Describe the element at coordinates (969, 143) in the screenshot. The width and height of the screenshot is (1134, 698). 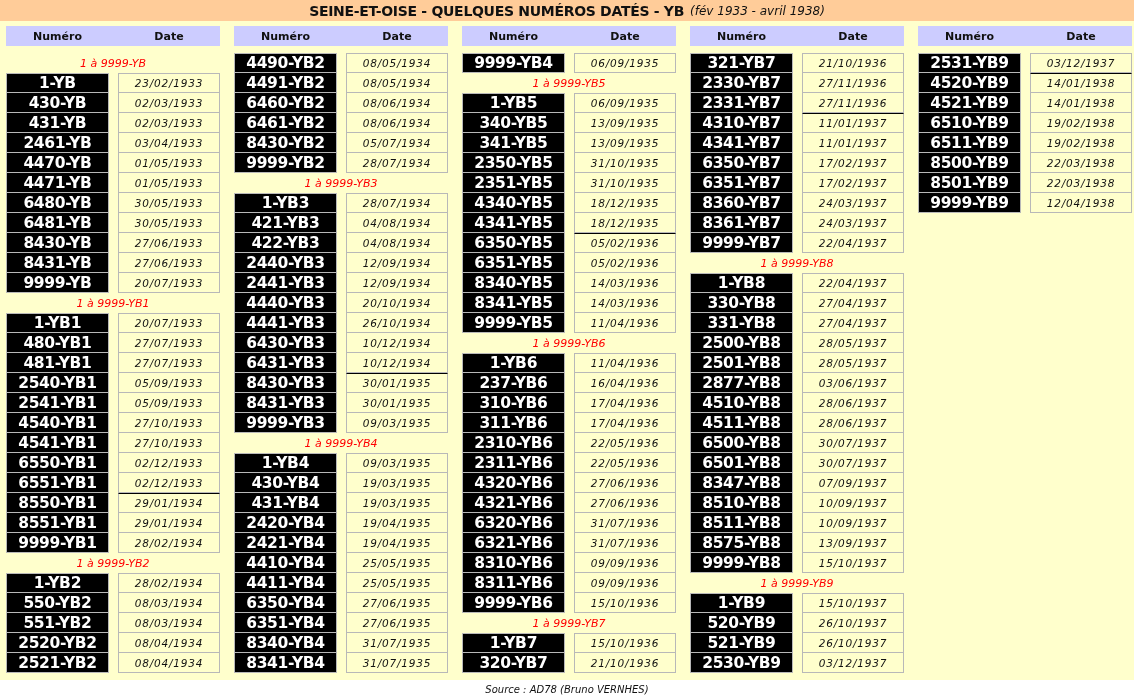
I see `plate-number: 6511-YB9` at that location.